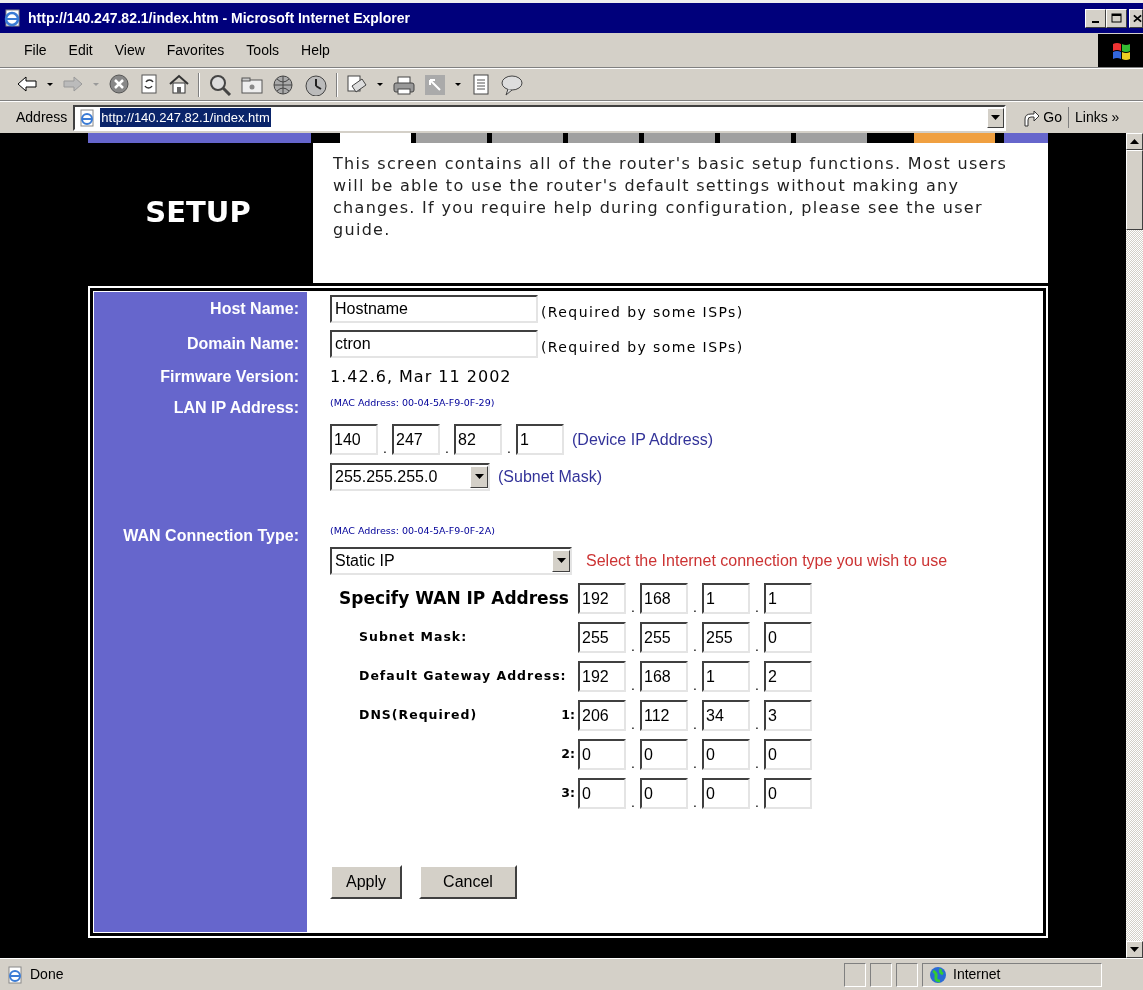 This screenshot has height=990, width=1143. What do you see at coordinates (1134, 190) in the screenshot?
I see `scroll-thumb` at bounding box center [1134, 190].